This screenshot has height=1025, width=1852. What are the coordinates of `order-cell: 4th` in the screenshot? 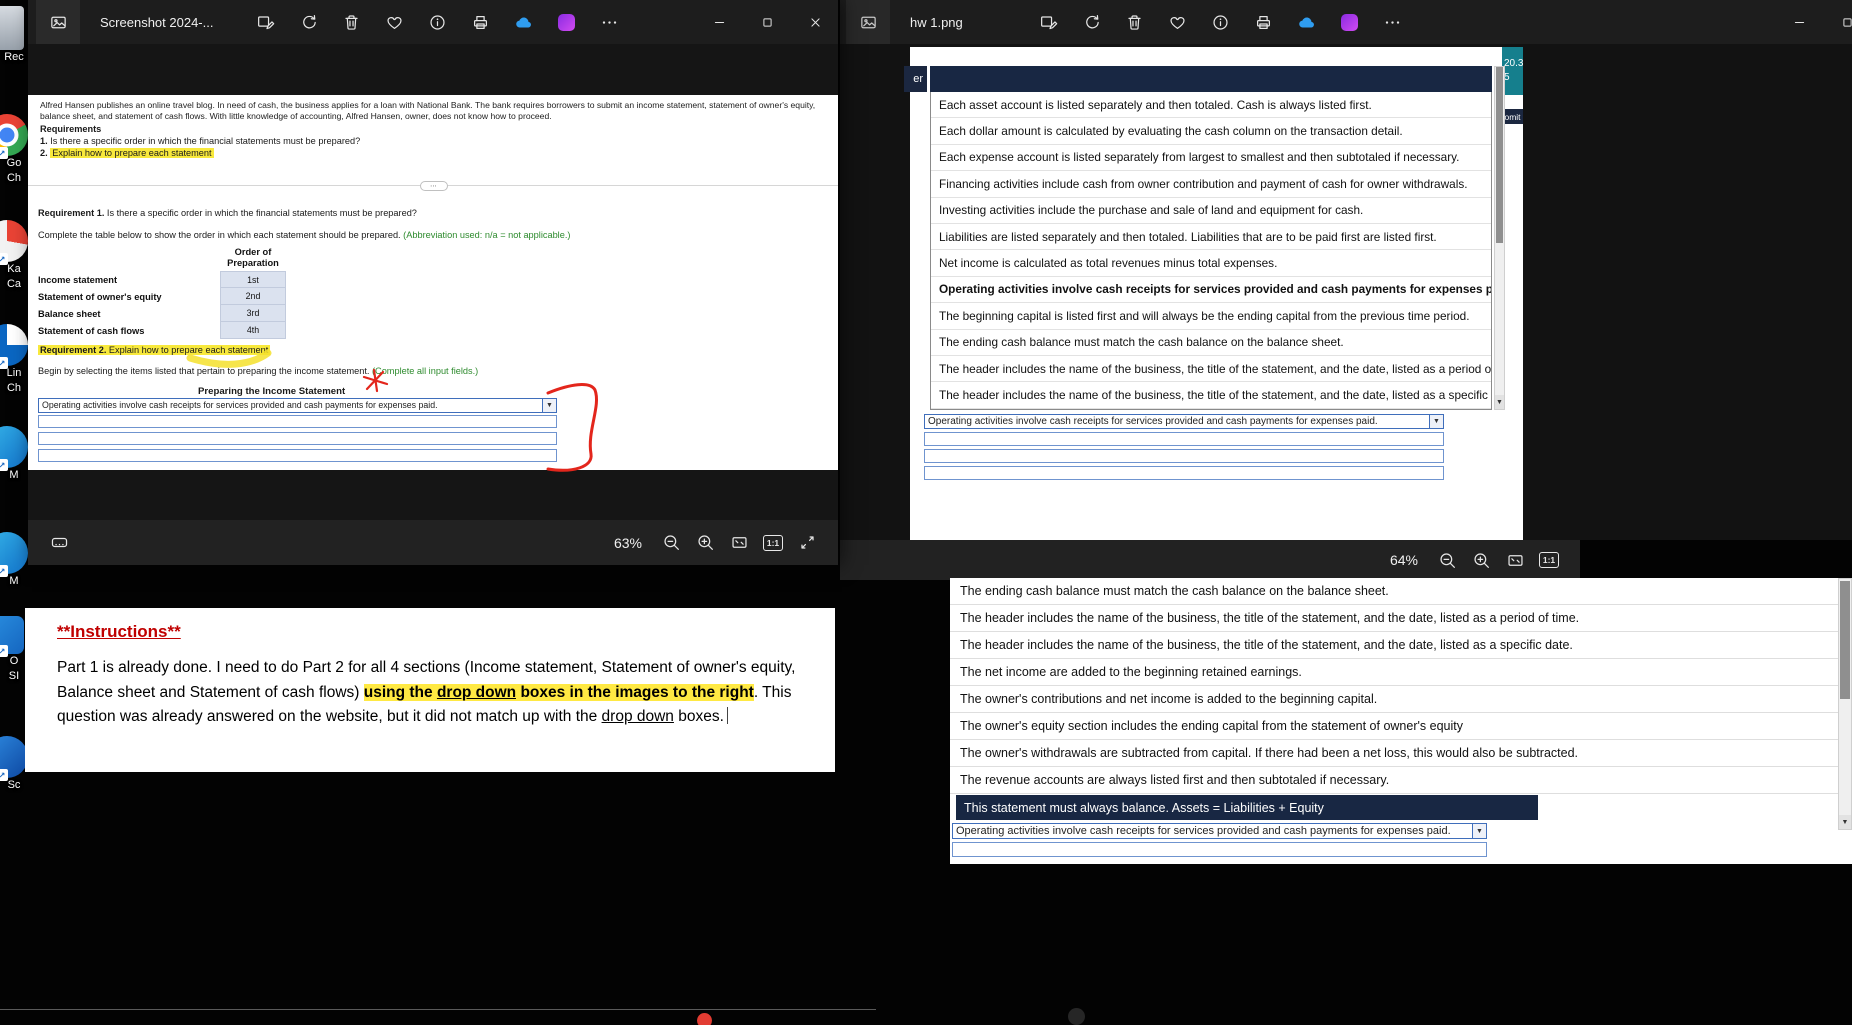 It's located at (253, 330).